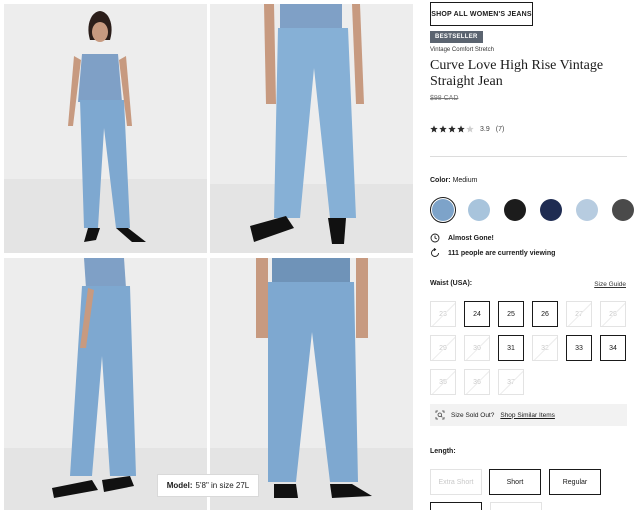  Describe the element at coordinates (511, 382) in the screenshot. I see `waist-size-option: 37` at that location.